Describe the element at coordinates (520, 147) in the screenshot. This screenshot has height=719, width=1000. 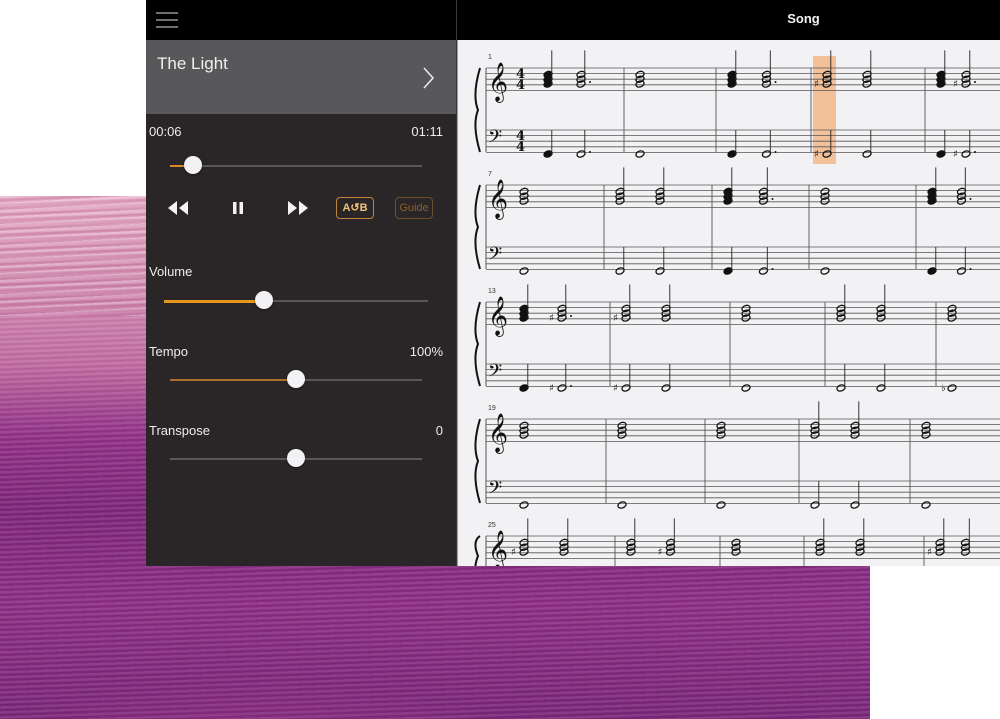
I see `bass-time-signature-bottom: 4` at that location.